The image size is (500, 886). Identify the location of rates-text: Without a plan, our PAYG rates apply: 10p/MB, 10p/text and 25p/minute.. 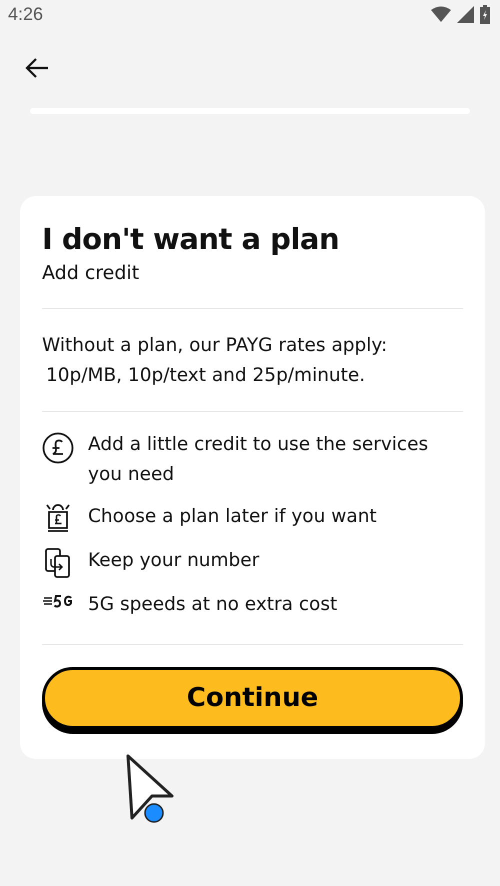
(215, 361).